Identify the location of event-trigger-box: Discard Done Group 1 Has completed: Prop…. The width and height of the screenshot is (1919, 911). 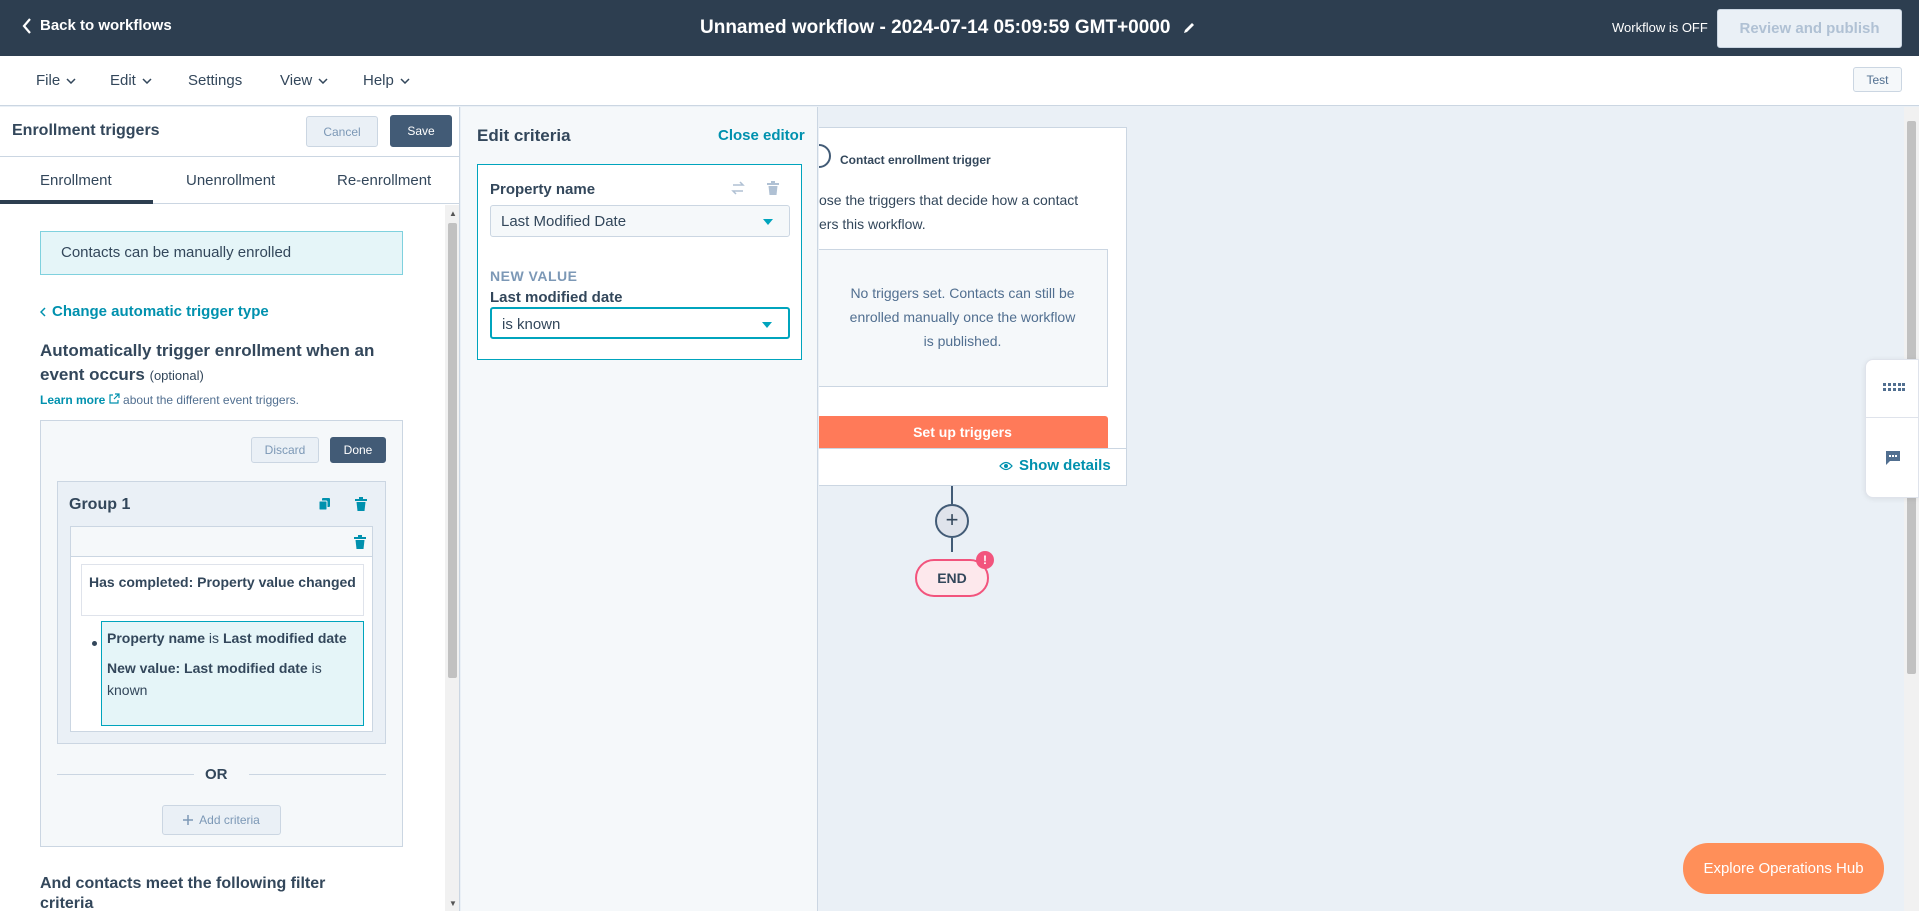
(221, 633).